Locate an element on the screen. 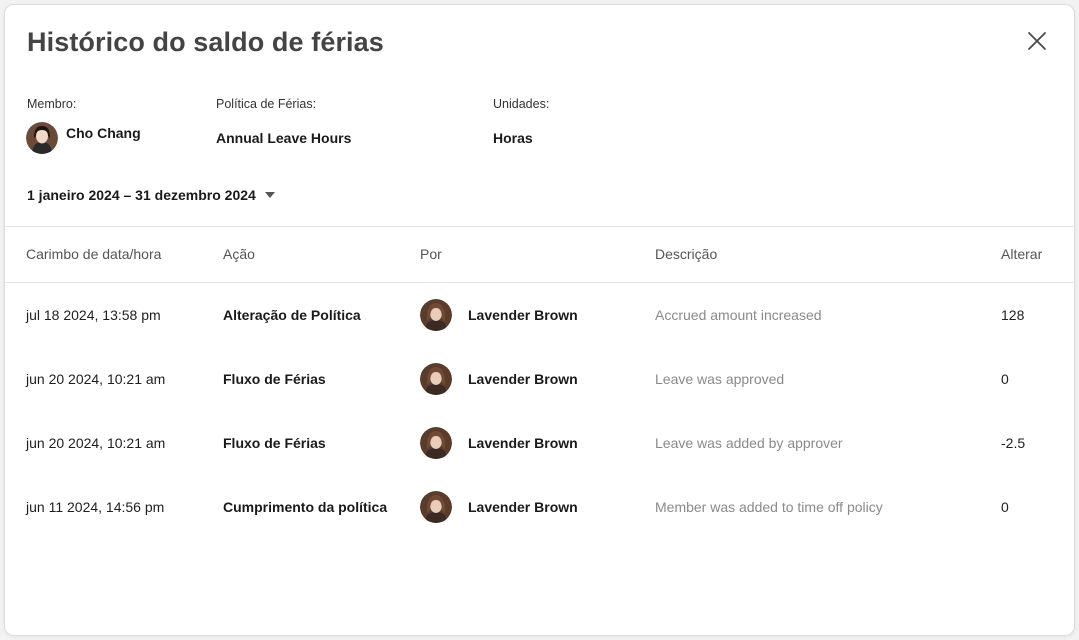  date-range-label: 1 janeiro 2024 – 31 dezembro 2024 is located at coordinates (141, 195).